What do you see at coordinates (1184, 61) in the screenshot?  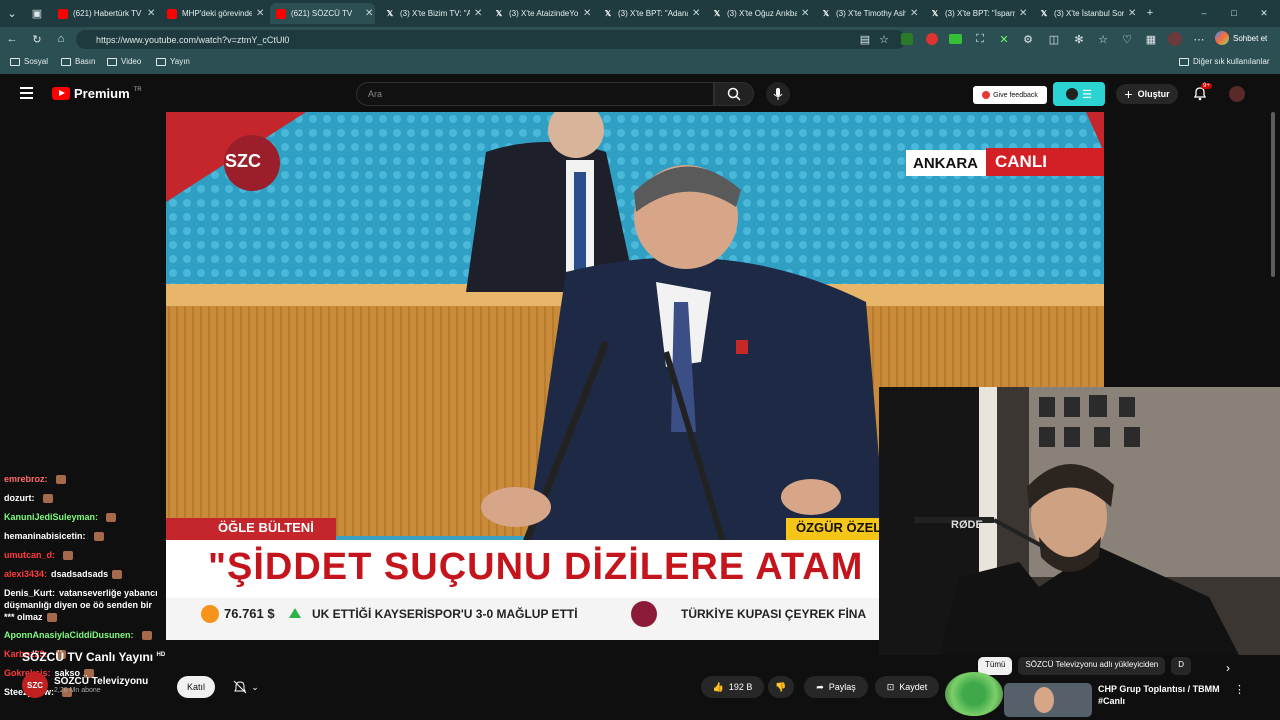 I see `folder-icon` at bounding box center [1184, 61].